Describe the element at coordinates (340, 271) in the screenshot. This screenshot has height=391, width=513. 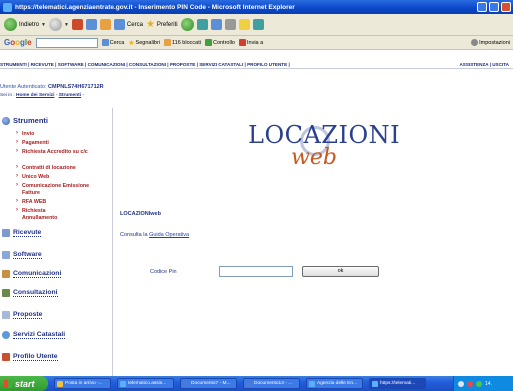
I see `ok-button: ok` at that location.